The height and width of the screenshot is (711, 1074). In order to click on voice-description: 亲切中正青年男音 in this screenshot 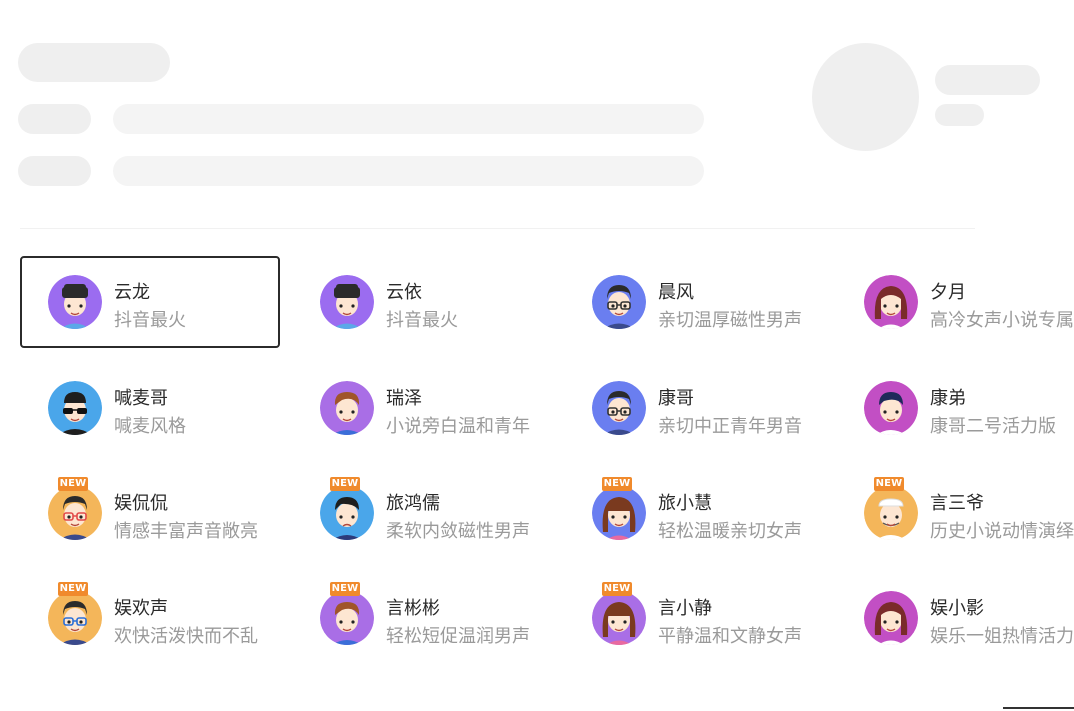, I will do `click(730, 426)`.